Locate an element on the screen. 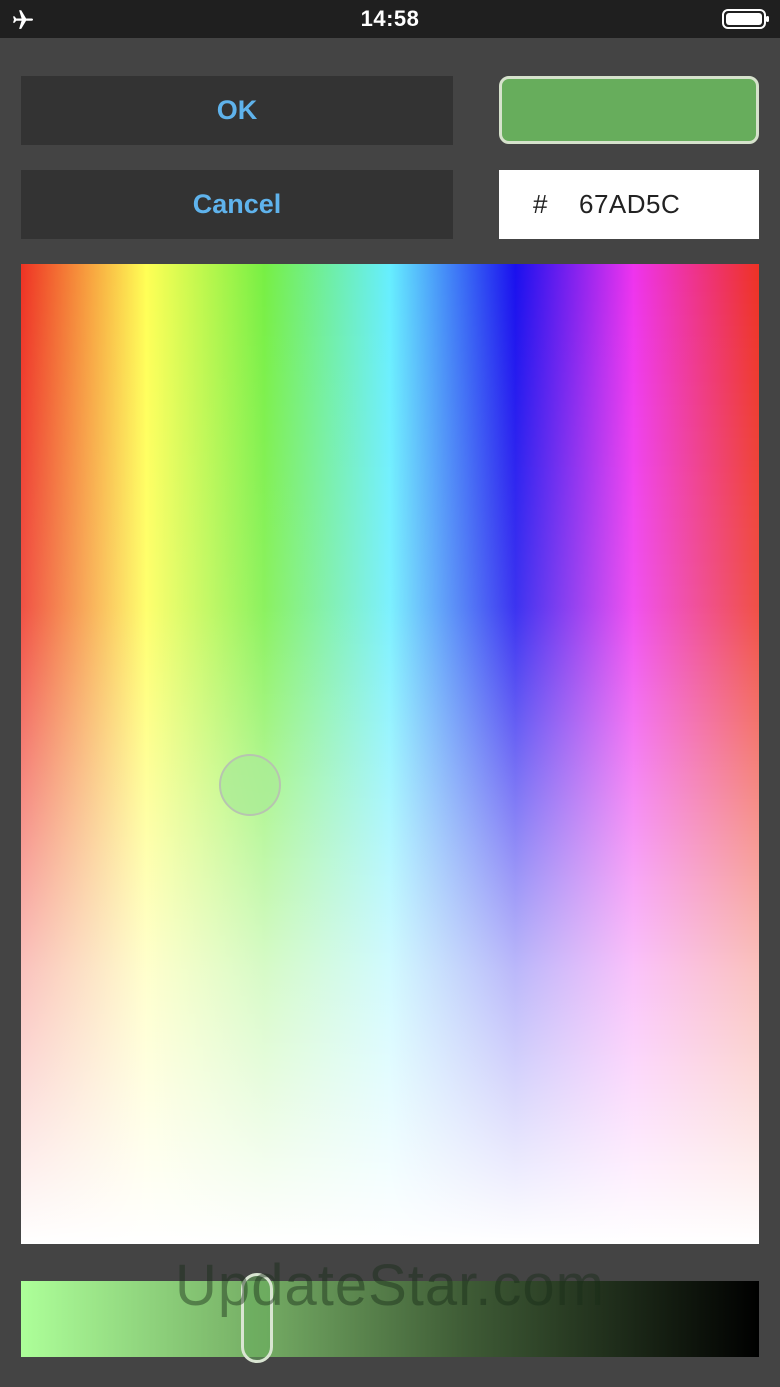 The image size is (780, 1387). hex-input: # 67AD5C is located at coordinates (629, 204).